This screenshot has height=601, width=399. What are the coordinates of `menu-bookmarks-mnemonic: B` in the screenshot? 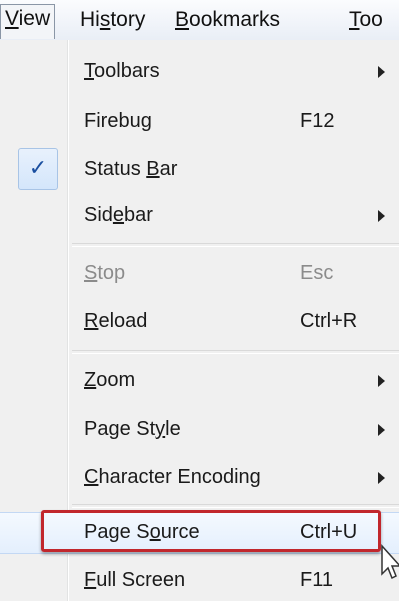 It's located at (182, 19).